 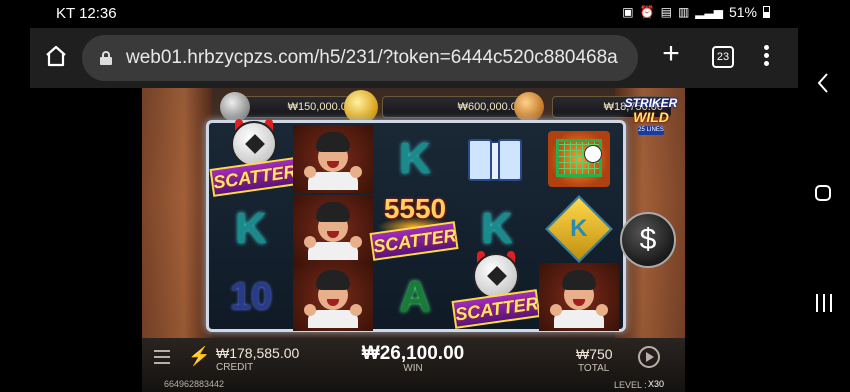 What do you see at coordinates (709, 12) in the screenshot?
I see `signal-icon: ▂▃▅` at bounding box center [709, 12].